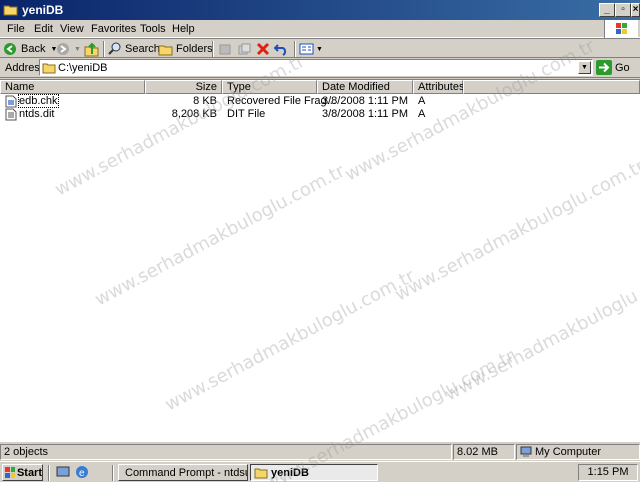 The height and width of the screenshot is (482, 640). I want to click on folders-label: Folders, so click(194, 49).